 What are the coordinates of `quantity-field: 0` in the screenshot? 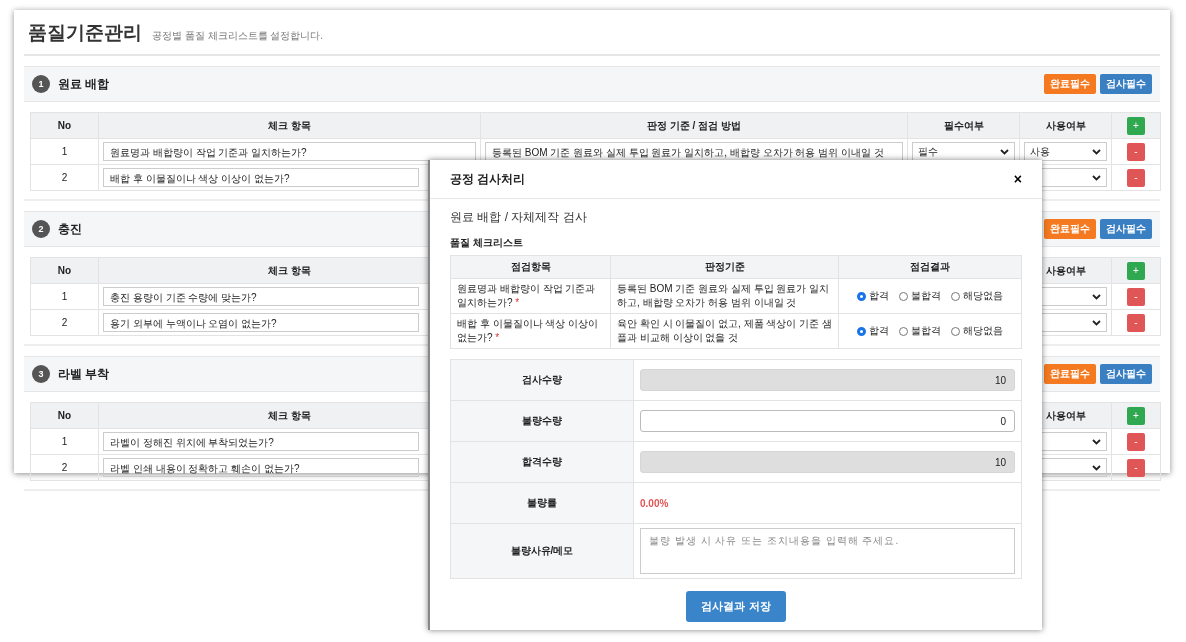 It's located at (827, 421).